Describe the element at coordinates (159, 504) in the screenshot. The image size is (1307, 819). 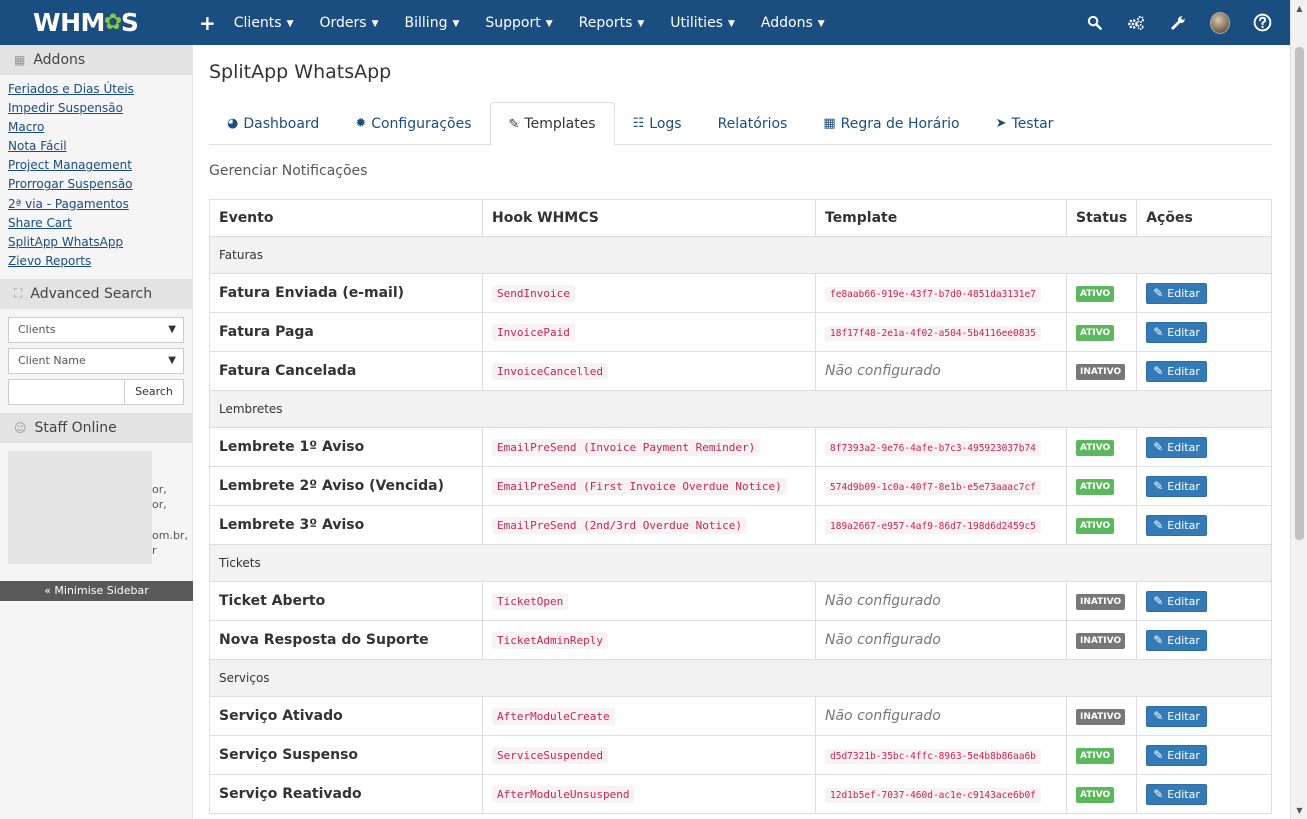
I see `staff-text: or,` at that location.